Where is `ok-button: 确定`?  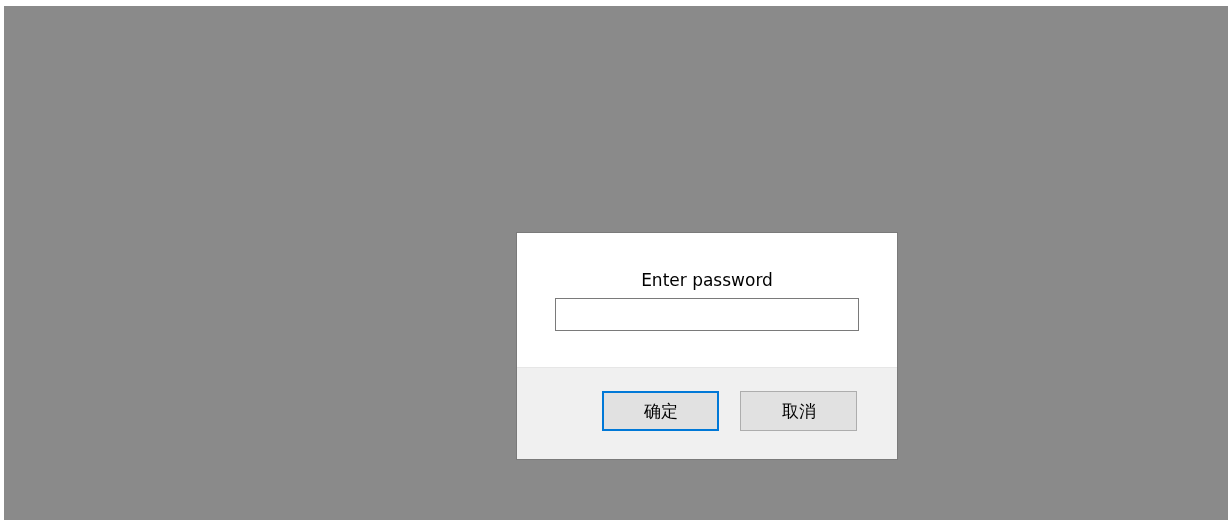
ok-button: 确定 is located at coordinates (660, 411).